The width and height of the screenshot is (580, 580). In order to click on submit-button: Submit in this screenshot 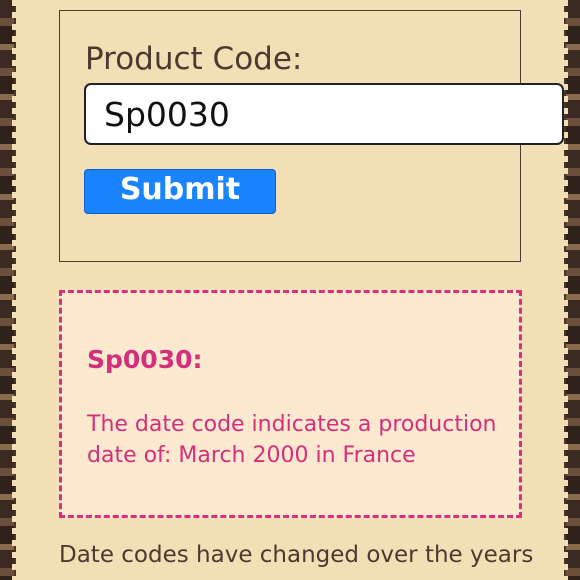, I will do `click(180, 191)`.